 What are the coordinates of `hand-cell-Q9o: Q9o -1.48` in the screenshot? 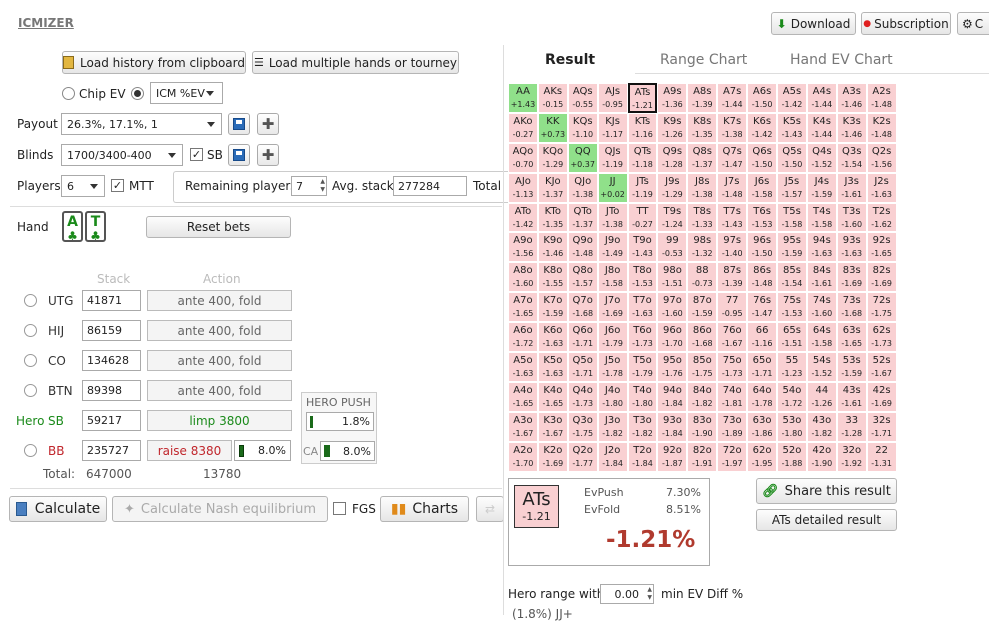 It's located at (582, 247).